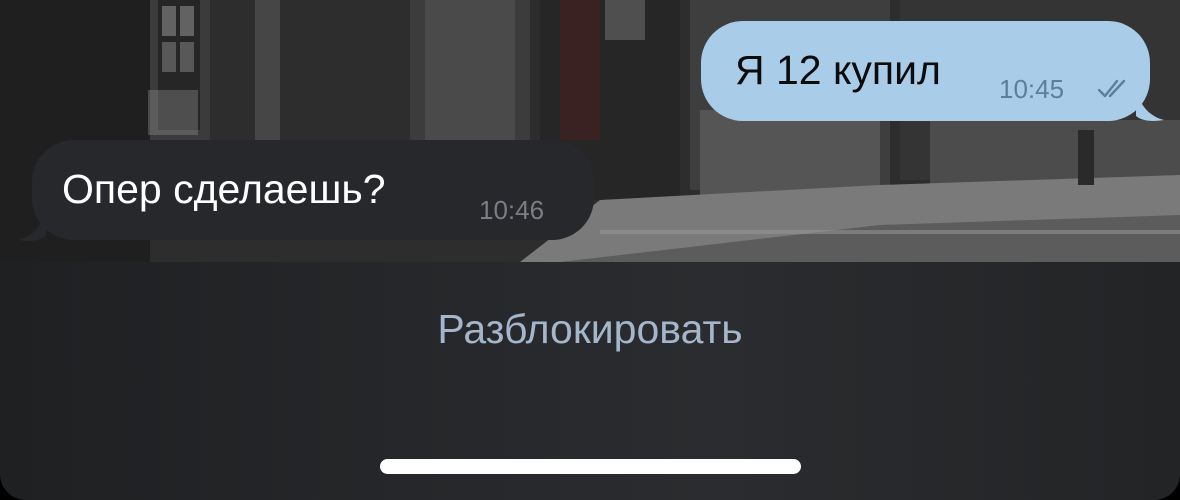  I want to click on home-indicator, so click(590, 466).